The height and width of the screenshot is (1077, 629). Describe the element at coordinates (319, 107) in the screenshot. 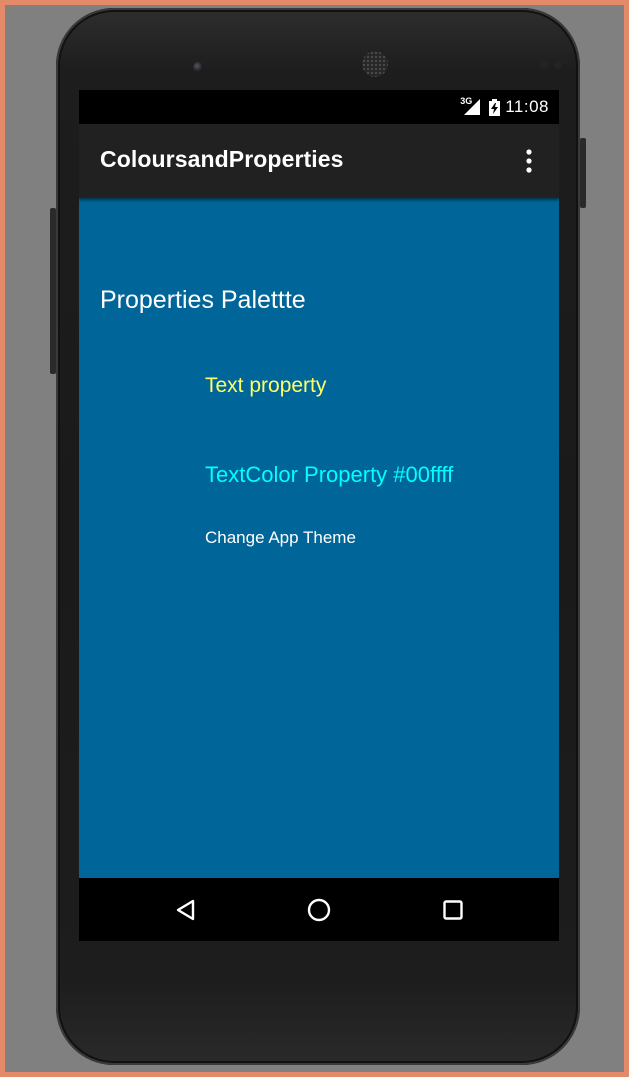

I see `status-bar: 3G 11:08` at that location.